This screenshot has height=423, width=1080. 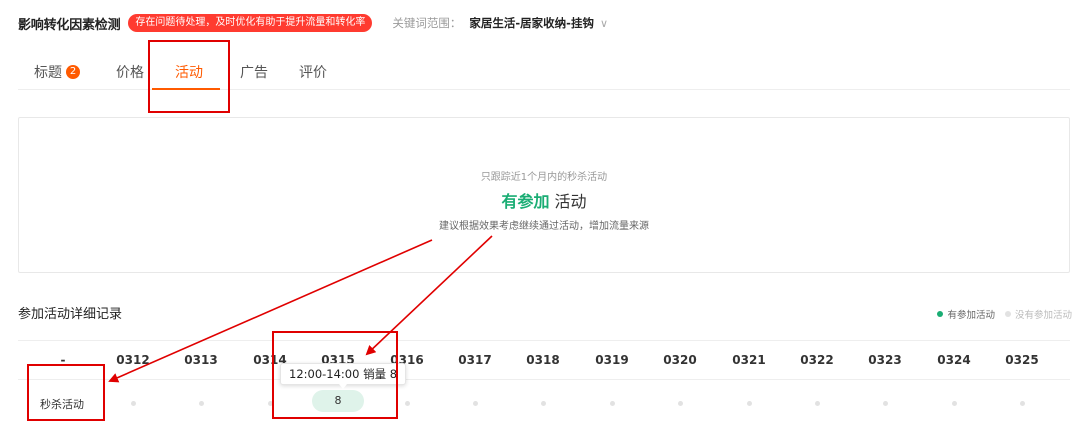 I want to click on column-header: 0323, so click(x=885, y=360).